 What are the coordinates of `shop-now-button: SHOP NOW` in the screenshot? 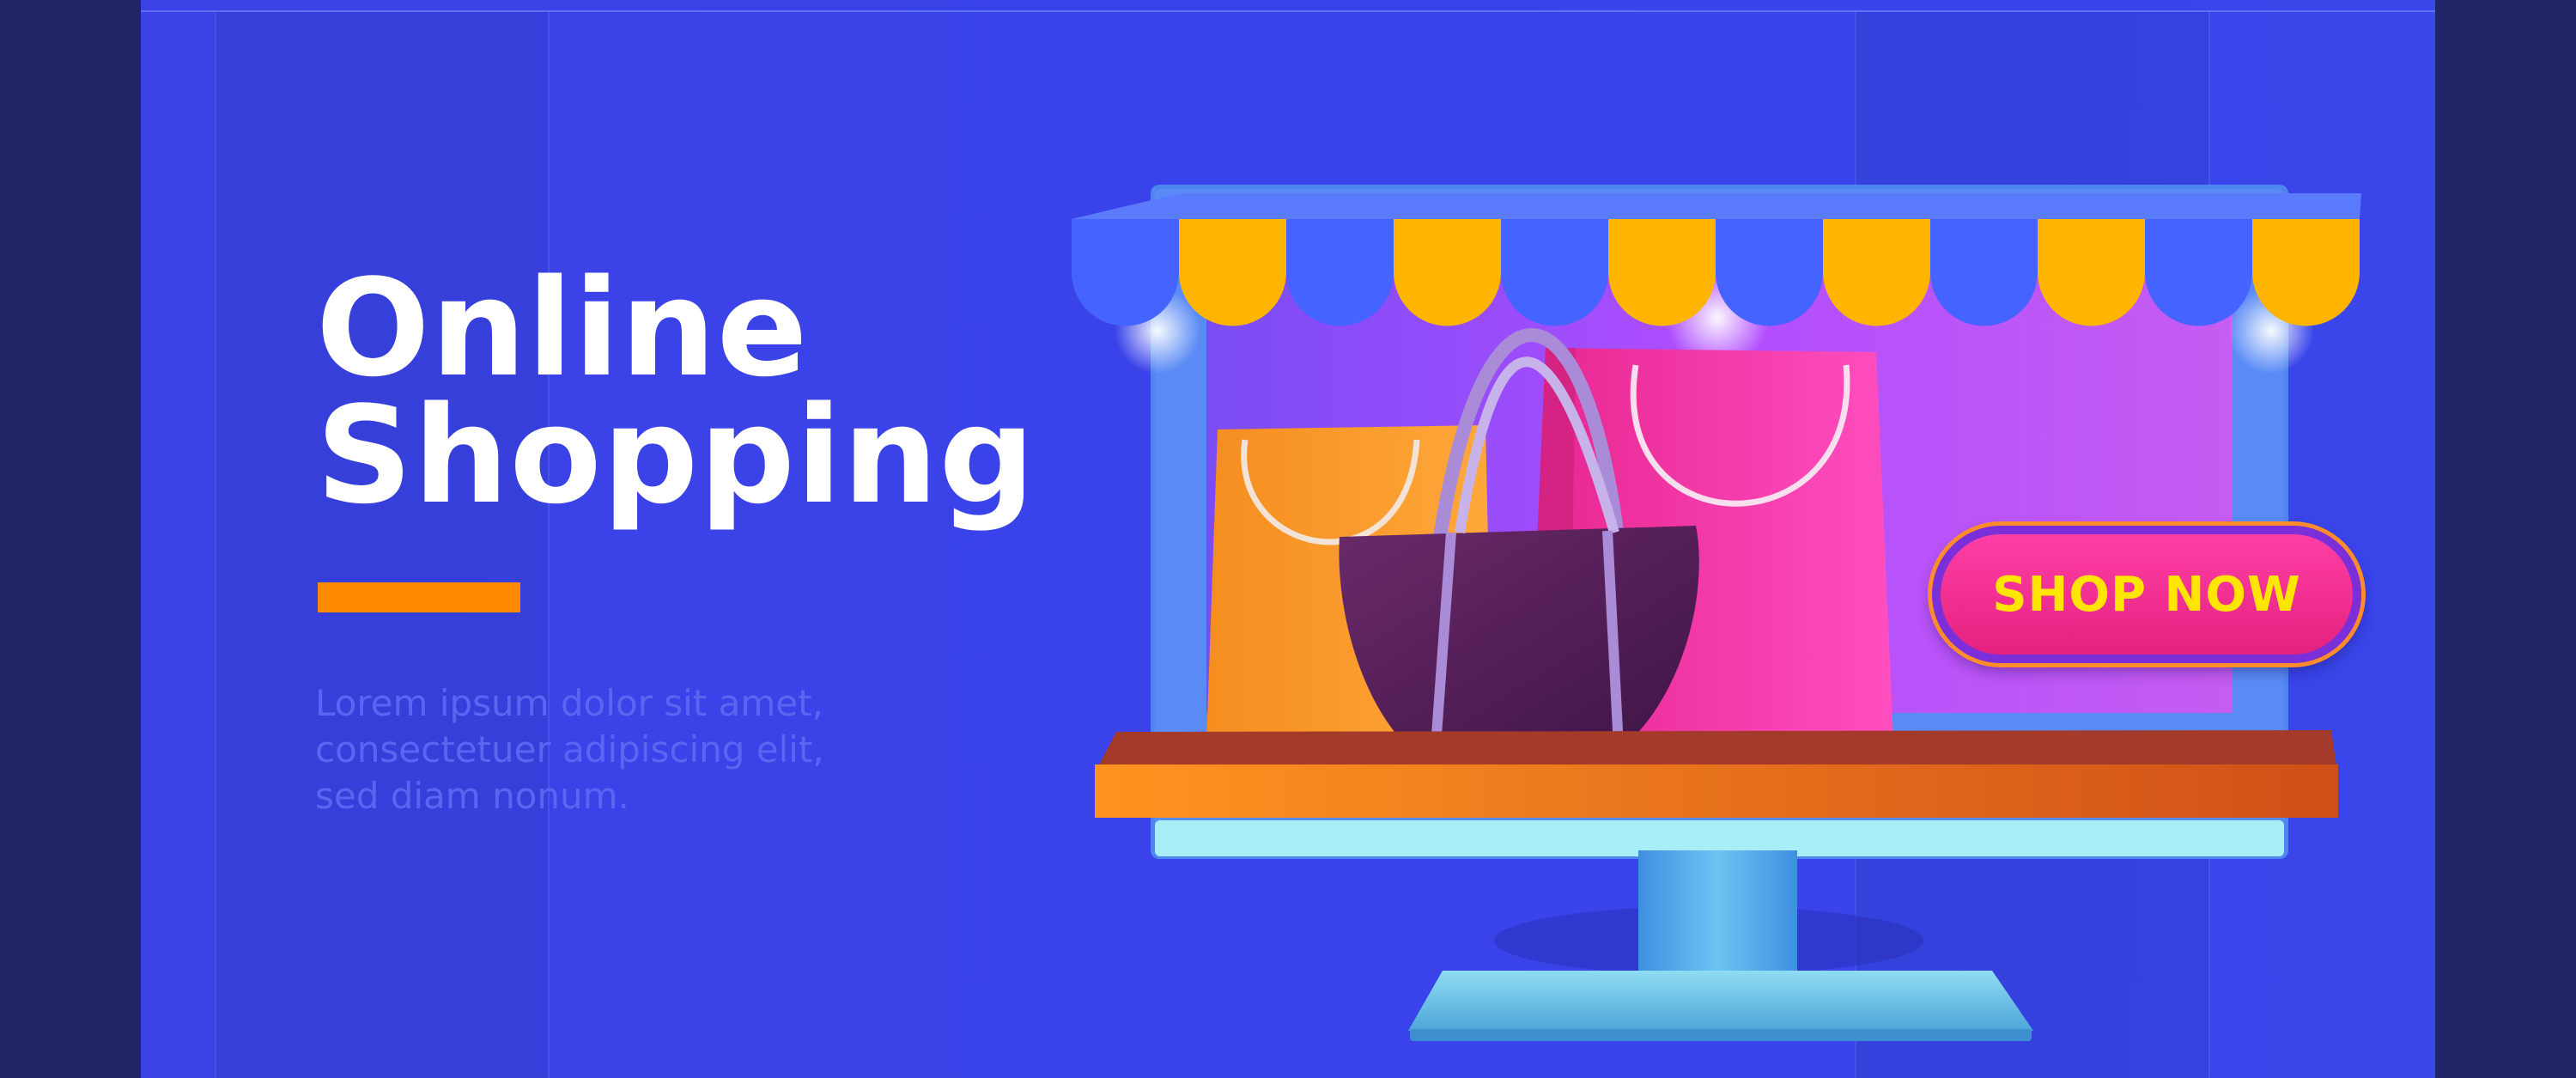 It's located at (2146, 594).